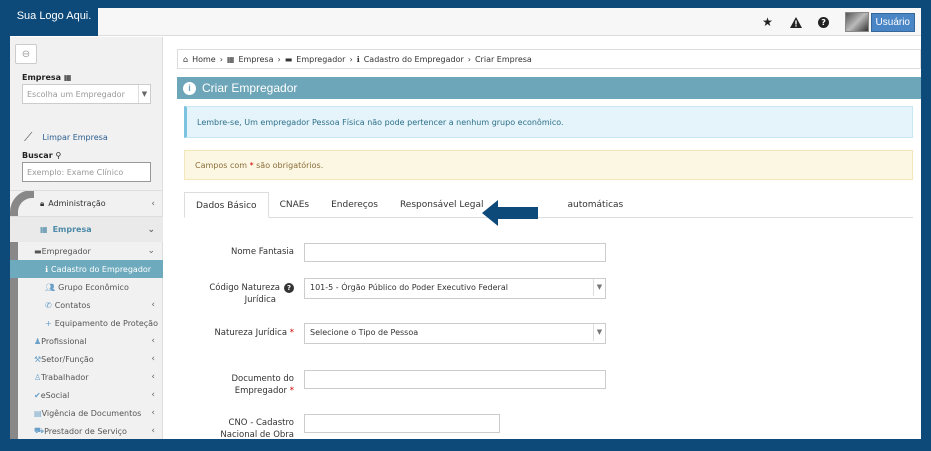  What do you see at coordinates (768, 22) in the screenshot?
I see `star-icon: ★` at bounding box center [768, 22].